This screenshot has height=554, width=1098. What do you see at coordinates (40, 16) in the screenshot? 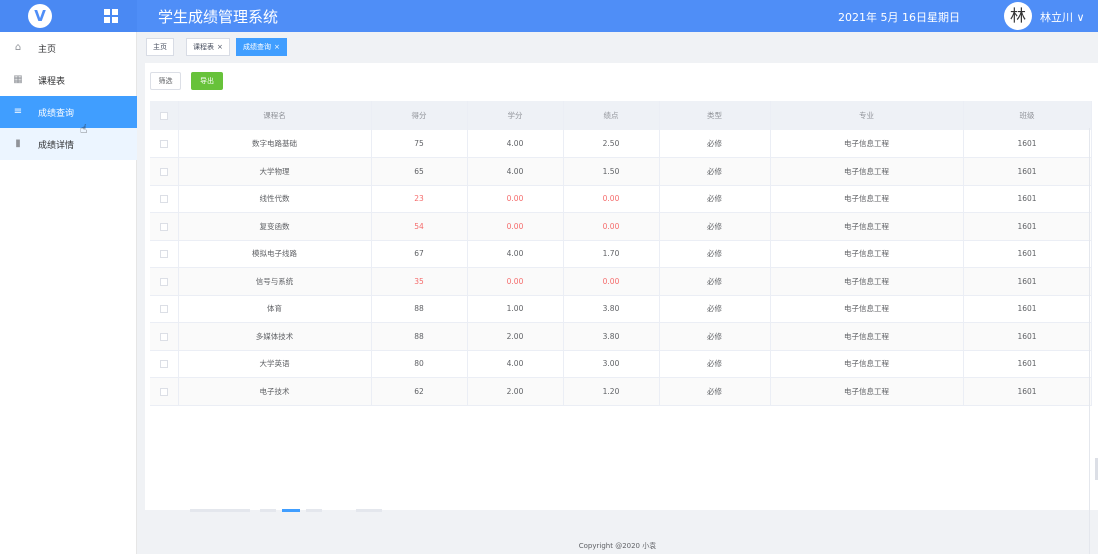
I see `v-logo-icon: V` at bounding box center [40, 16].